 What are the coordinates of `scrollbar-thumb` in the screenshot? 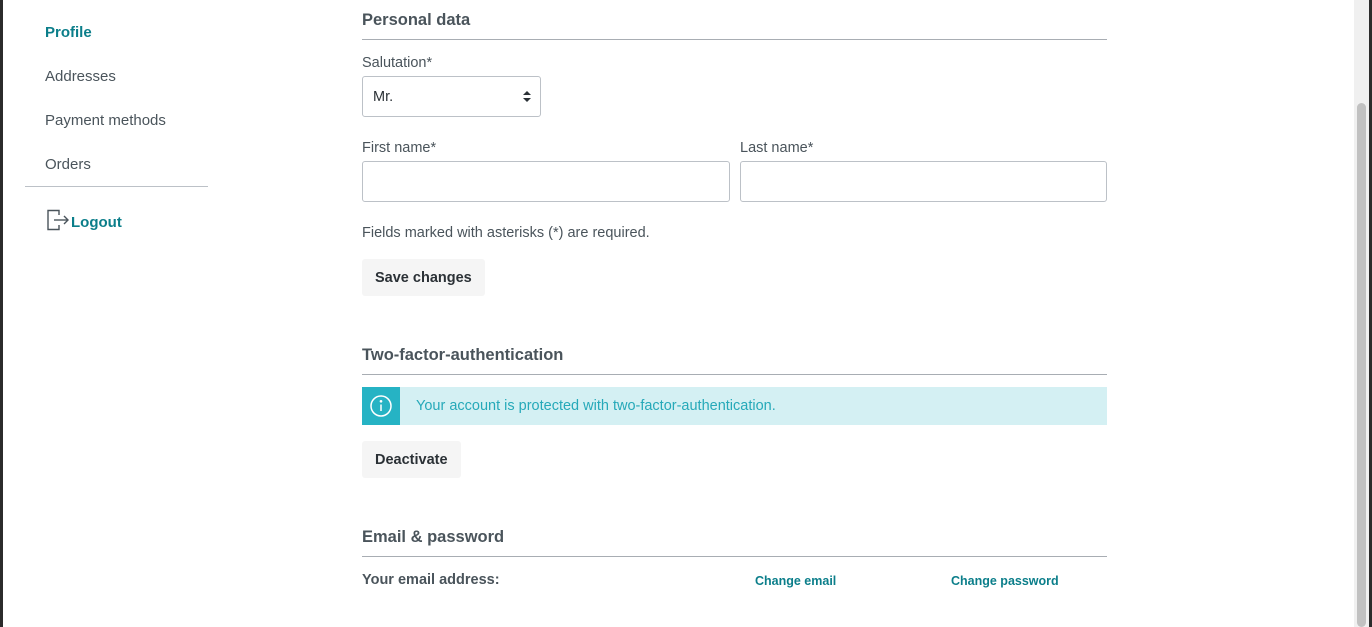 It's located at (1361, 365).